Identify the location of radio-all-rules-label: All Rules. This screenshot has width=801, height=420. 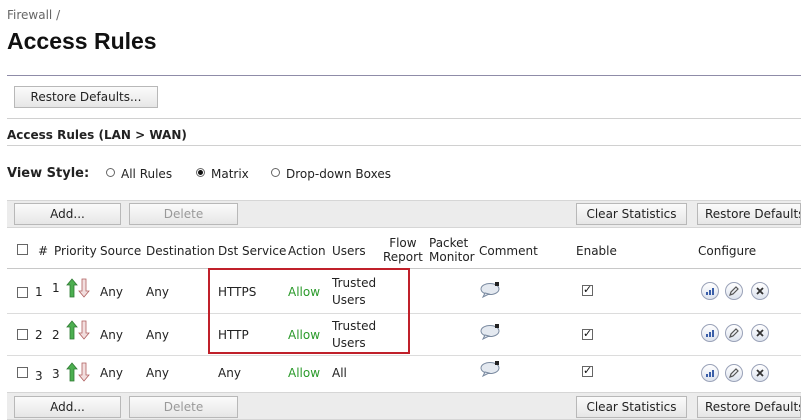
(146, 174).